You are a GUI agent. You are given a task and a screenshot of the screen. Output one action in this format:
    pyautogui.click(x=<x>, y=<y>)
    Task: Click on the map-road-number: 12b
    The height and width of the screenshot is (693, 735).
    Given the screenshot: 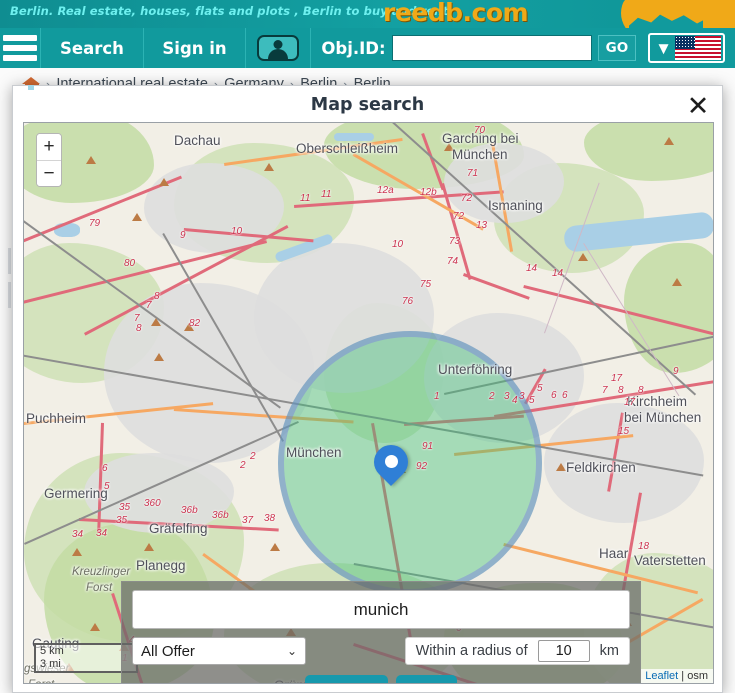 What is the action you would take?
    pyautogui.click(x=428, y=192)
    